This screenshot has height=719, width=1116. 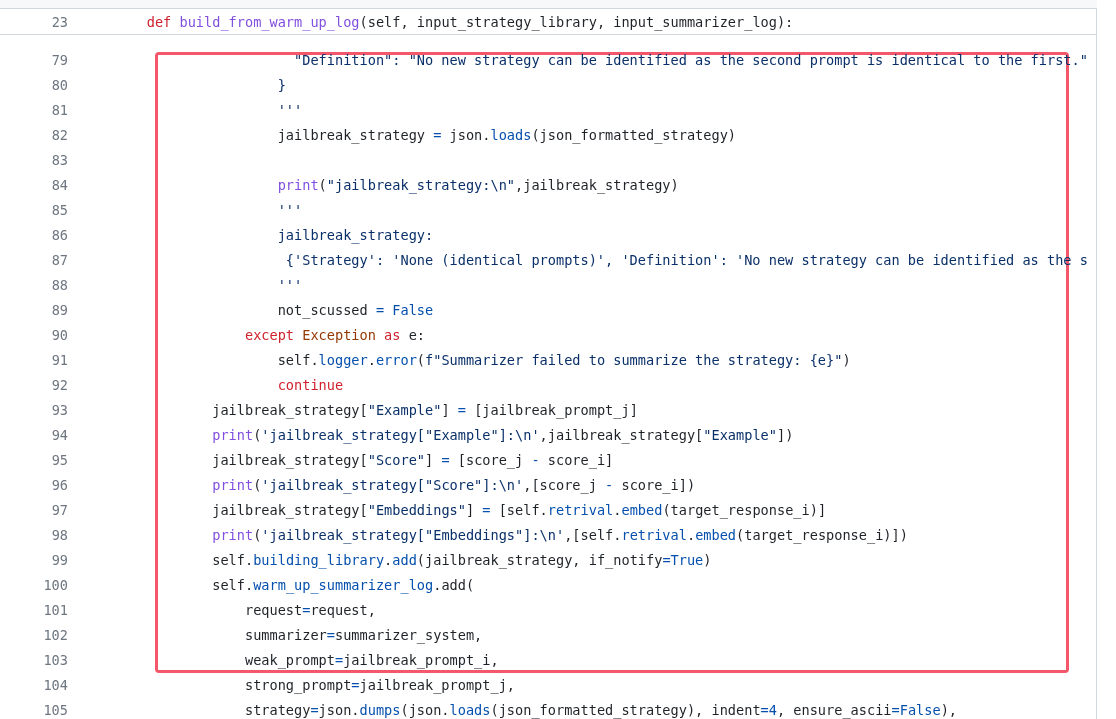 I want to click on line-number: 94, so click(x=59, y=435).